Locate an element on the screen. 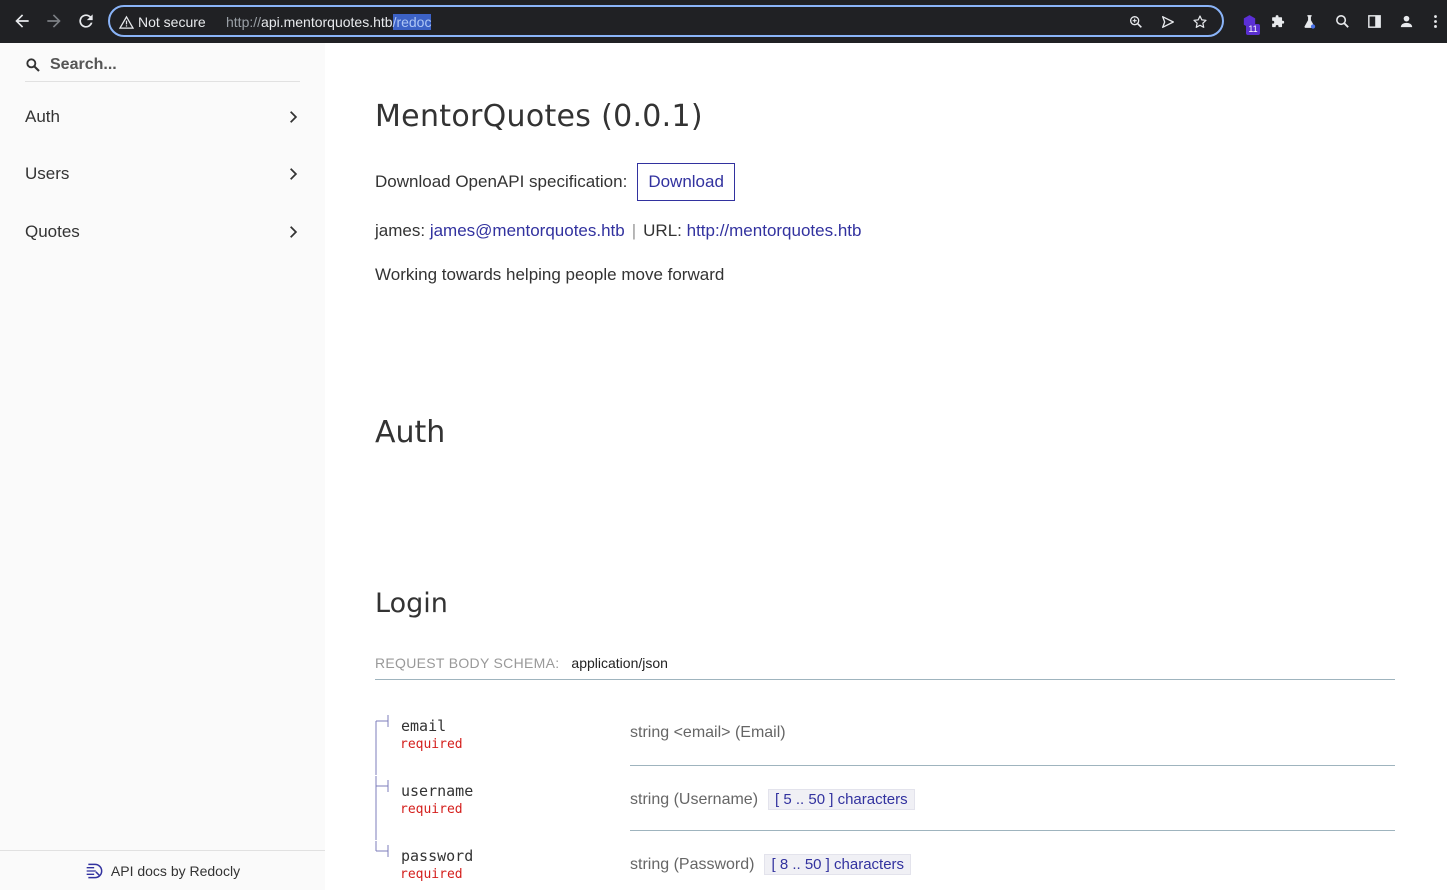 The height and width of the screenshot is (890, 1447). security-indicator: Not secure is located at coordinates (162, 22).